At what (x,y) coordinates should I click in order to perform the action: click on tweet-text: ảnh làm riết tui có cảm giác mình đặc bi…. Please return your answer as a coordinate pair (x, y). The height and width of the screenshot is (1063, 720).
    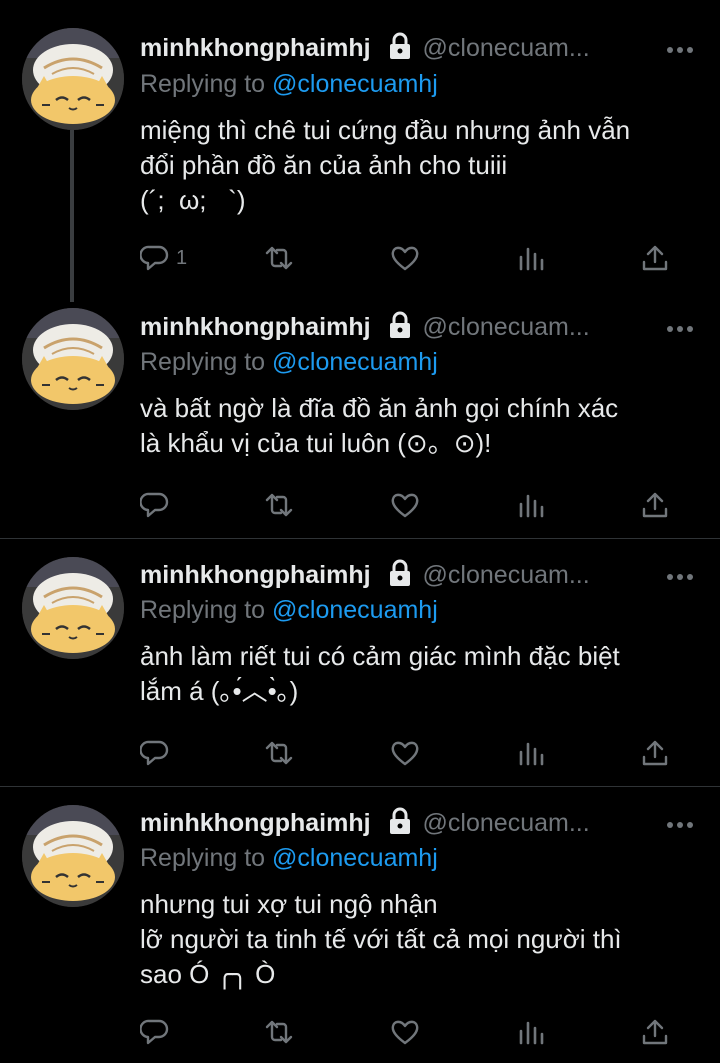
    Looking at the image, I should click on (380, 673).